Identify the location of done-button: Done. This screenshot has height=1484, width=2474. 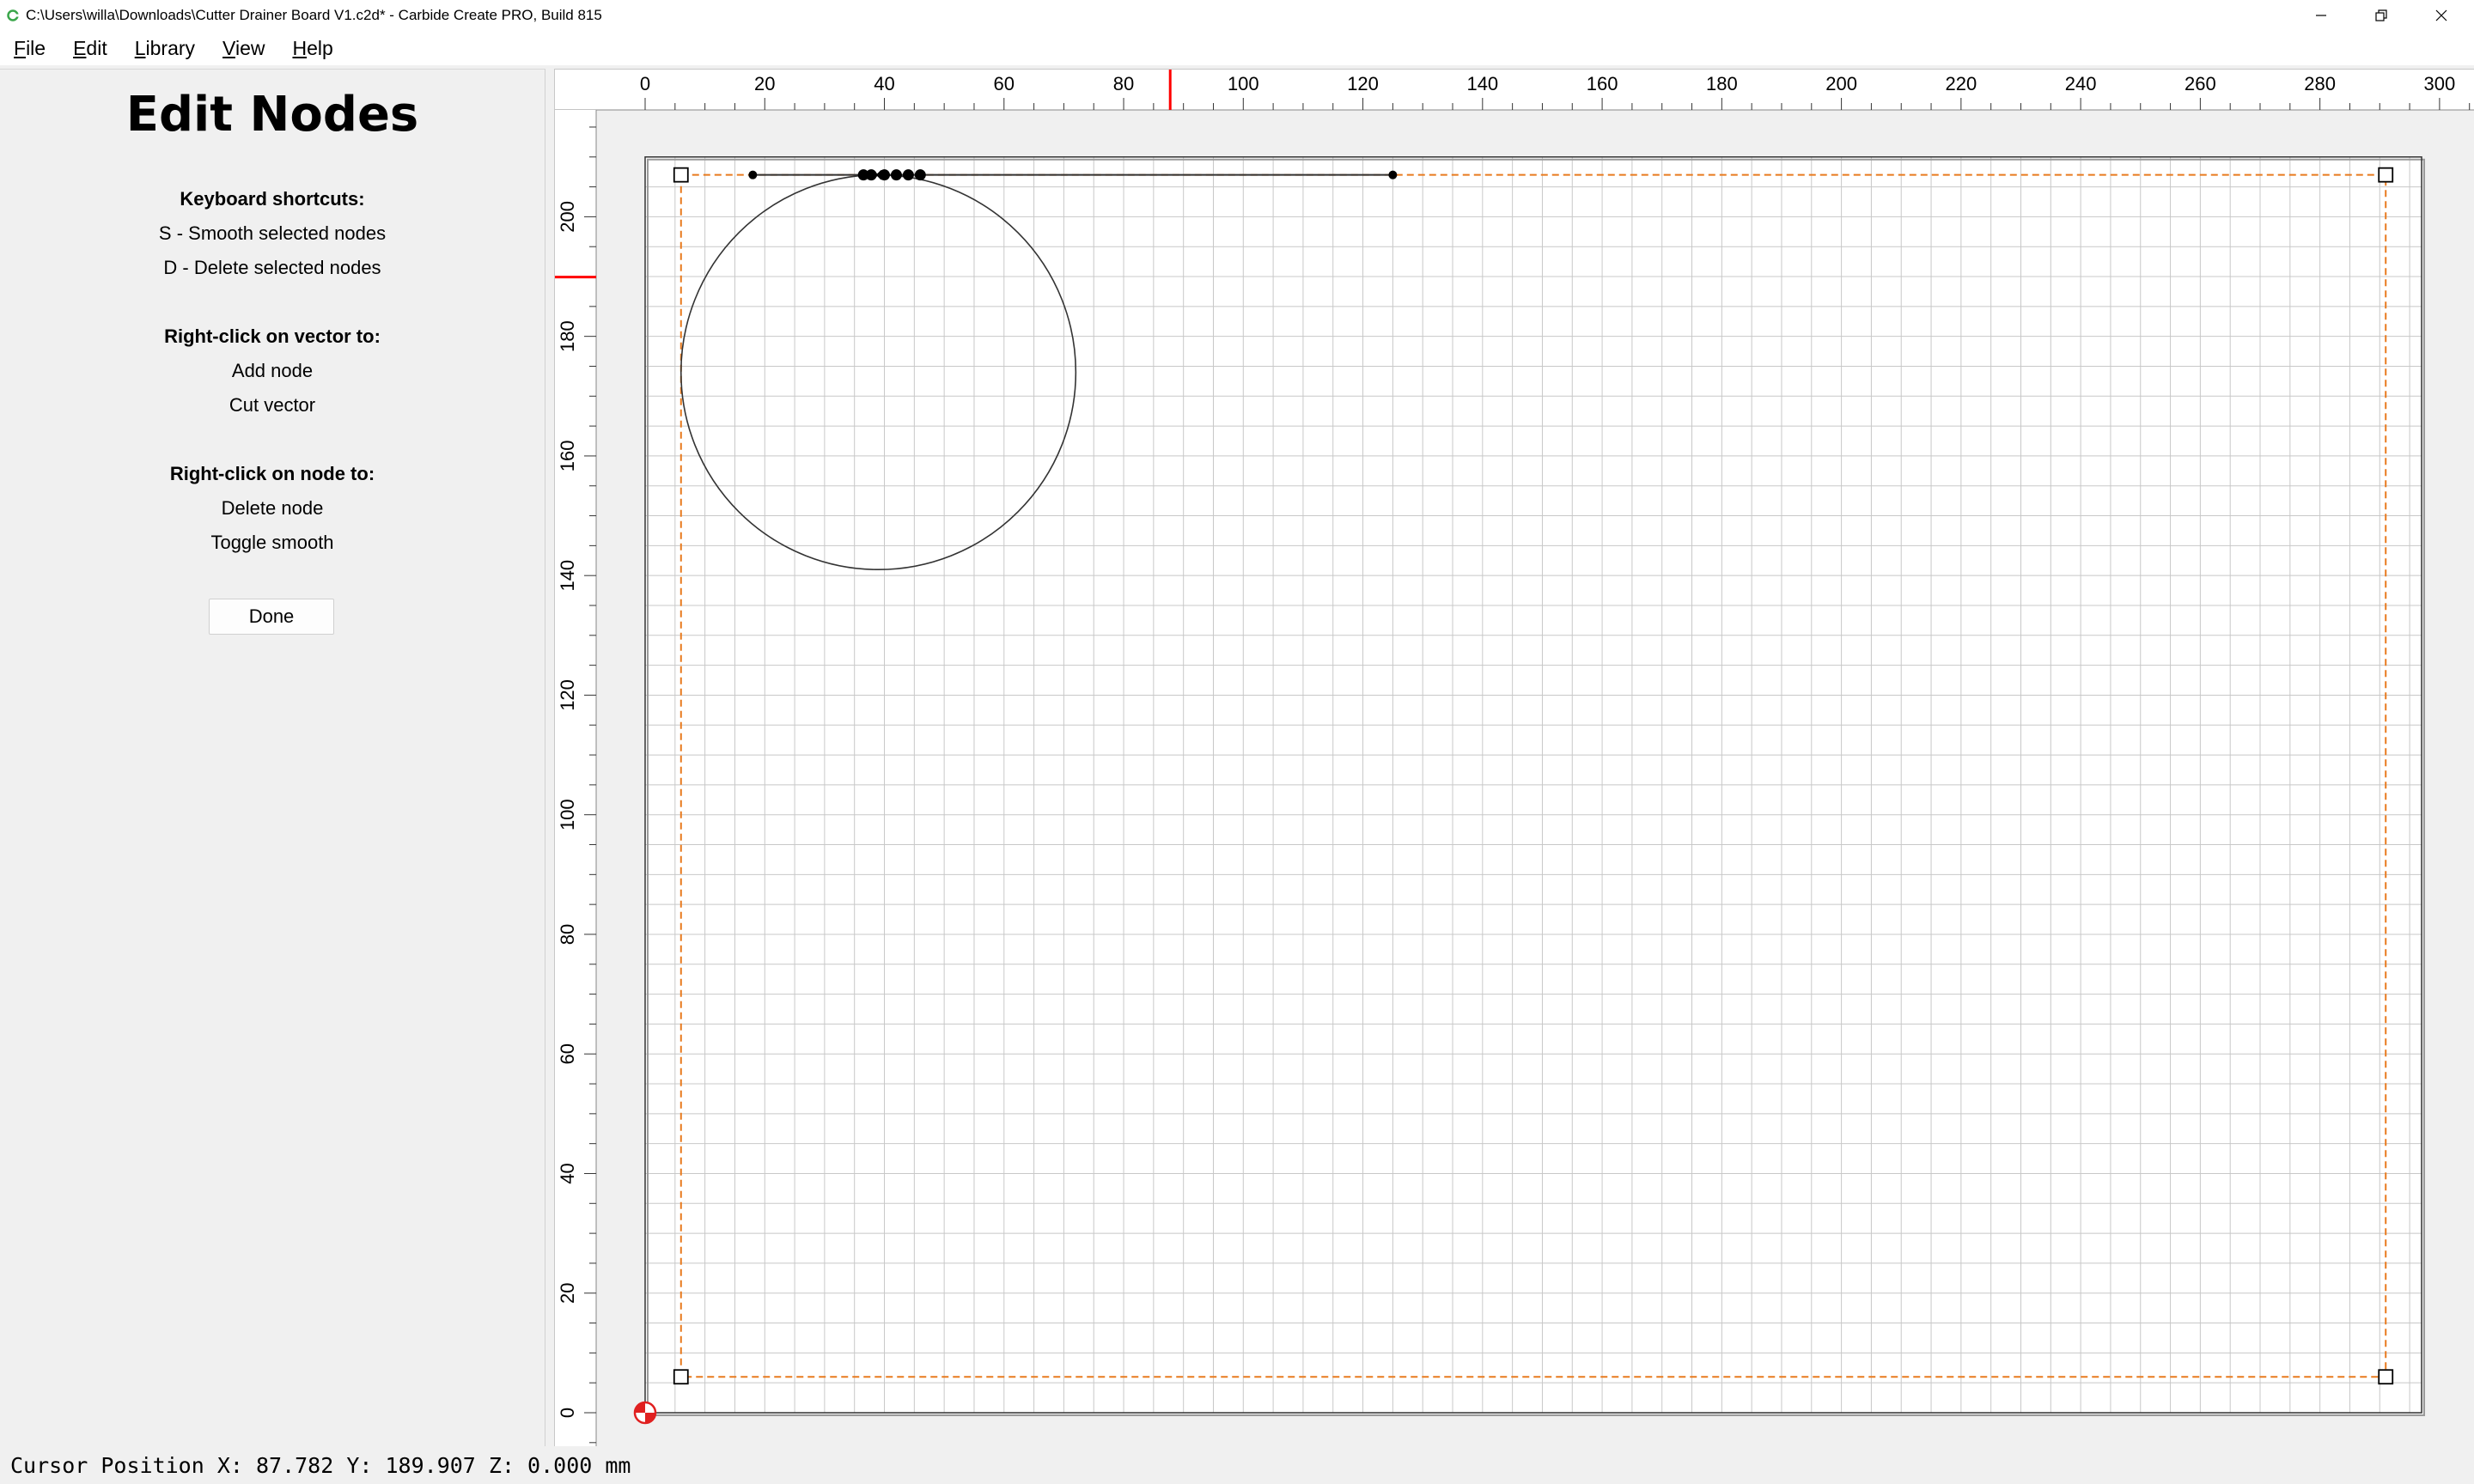
(271, 617).